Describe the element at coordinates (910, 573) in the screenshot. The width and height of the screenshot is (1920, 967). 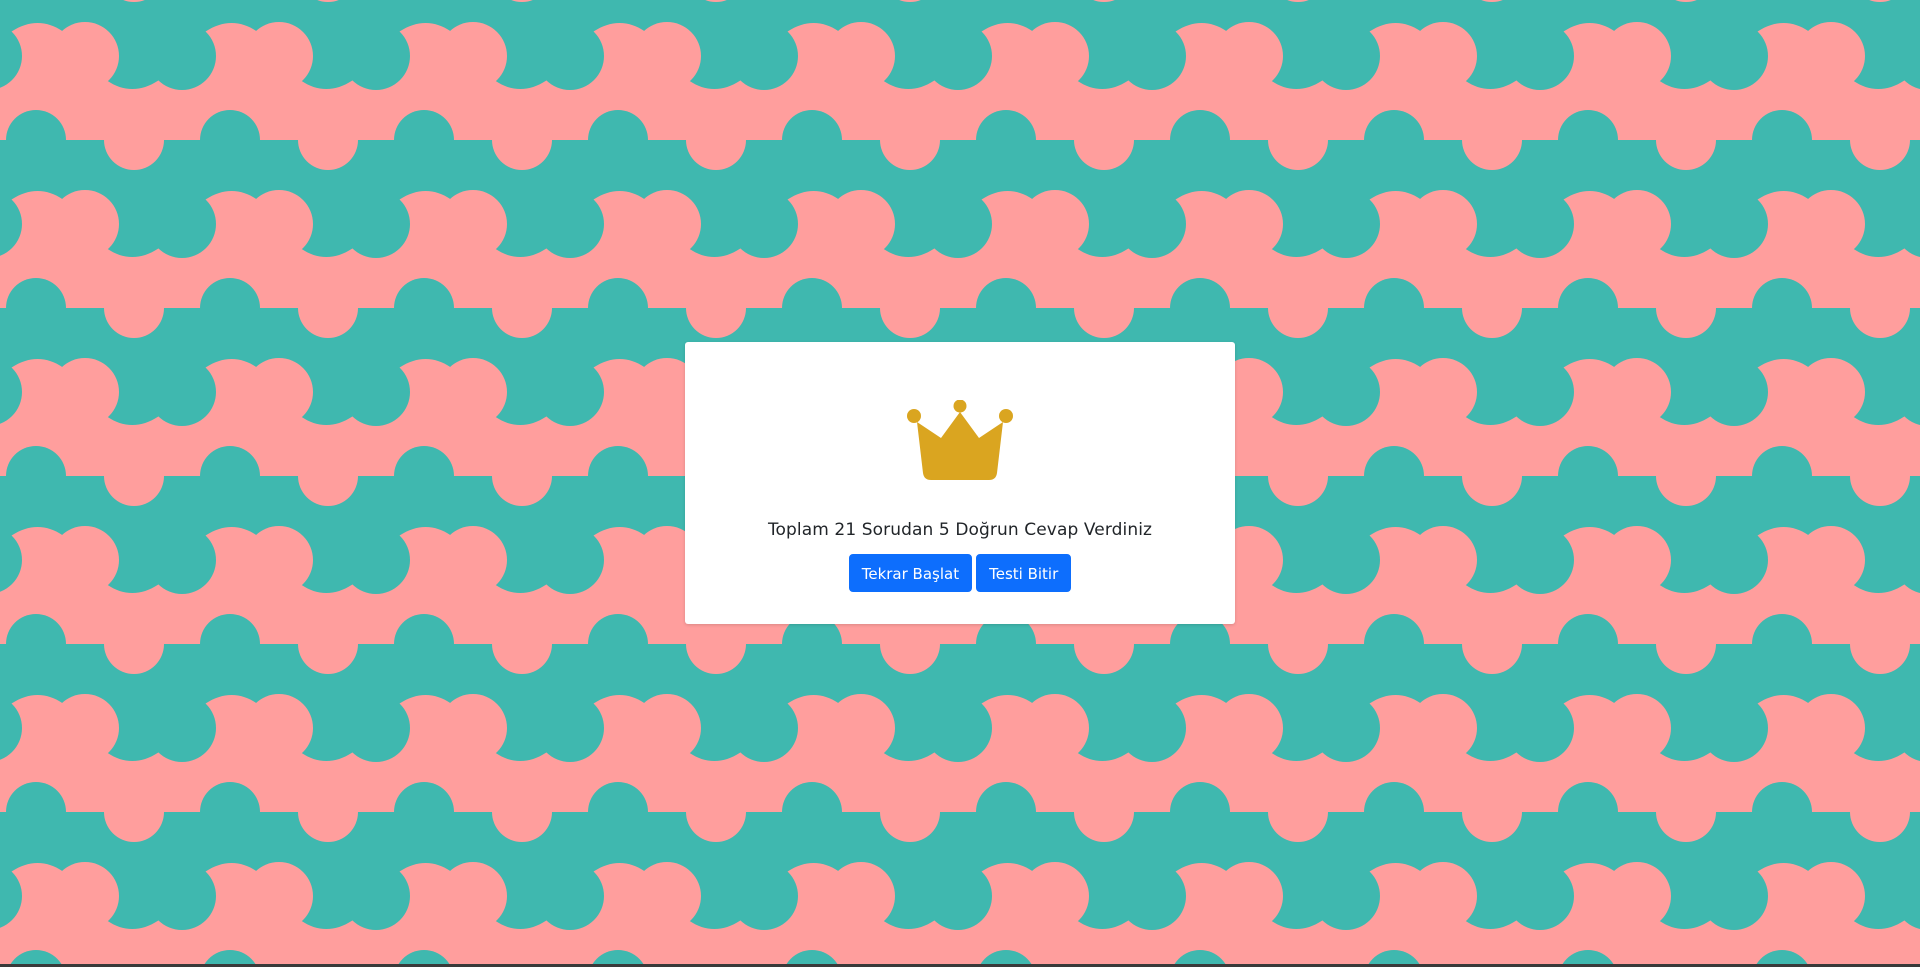
I see `restart-button: Tekrar Başlat` at that location.